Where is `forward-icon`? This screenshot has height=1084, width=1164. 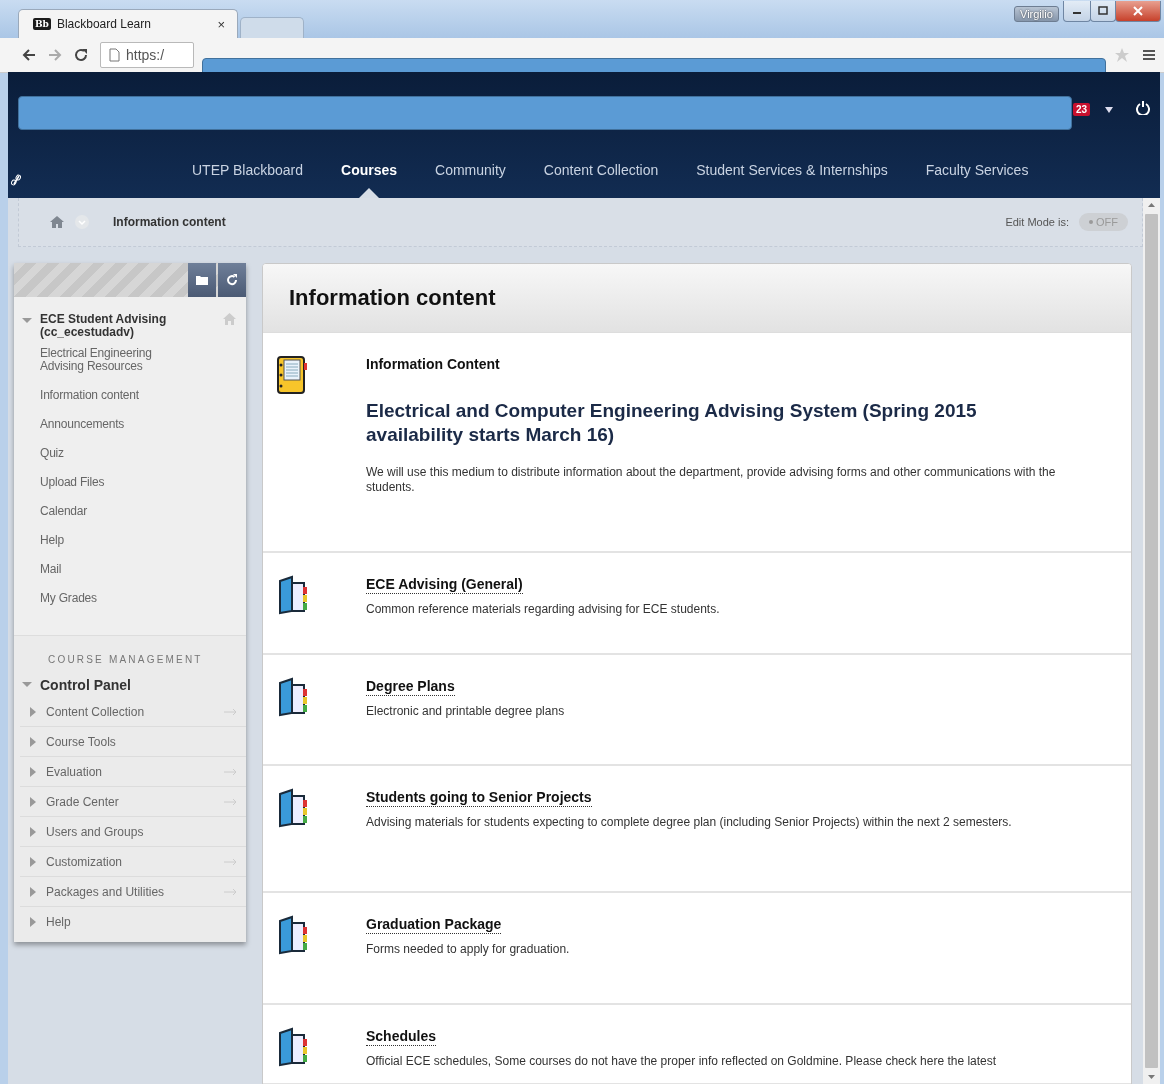
forward-icon is located at coordinates (55, 55).